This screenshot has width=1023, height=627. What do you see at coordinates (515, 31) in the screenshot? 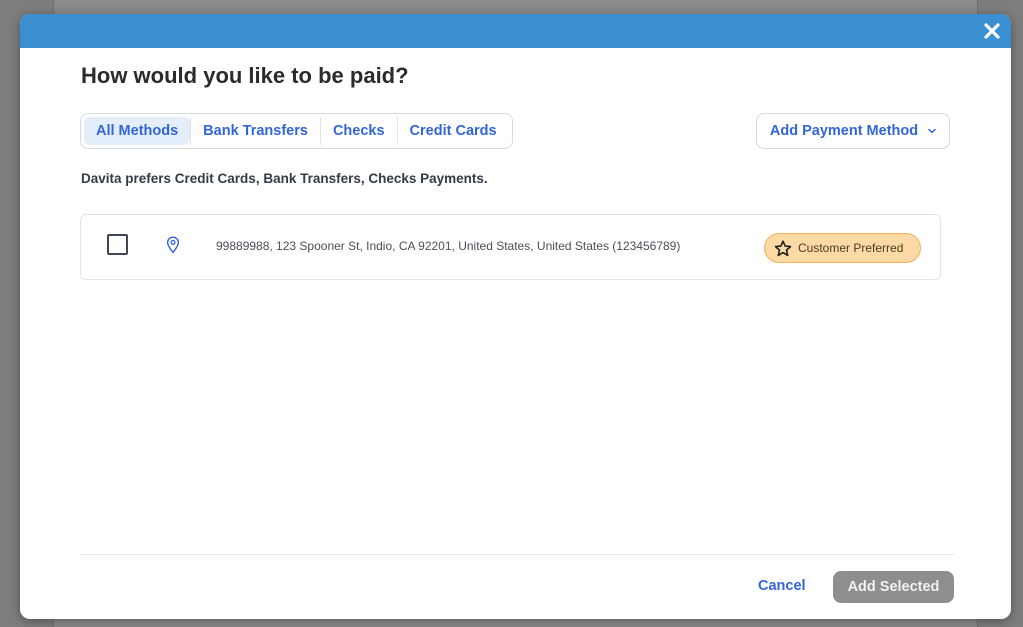
I see `dialog-header` at bounding box center [515, 31].